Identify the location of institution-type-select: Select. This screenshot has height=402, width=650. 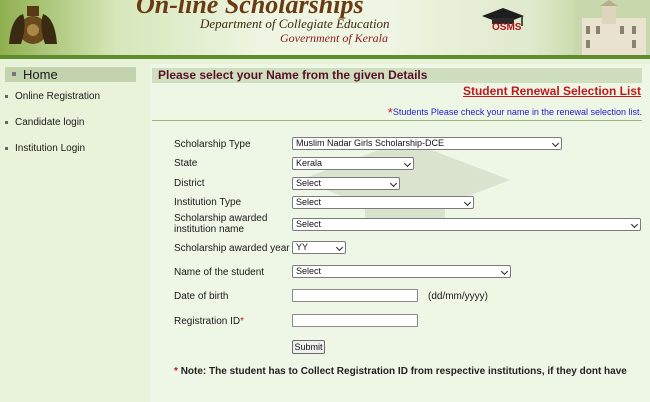
(383, 202).